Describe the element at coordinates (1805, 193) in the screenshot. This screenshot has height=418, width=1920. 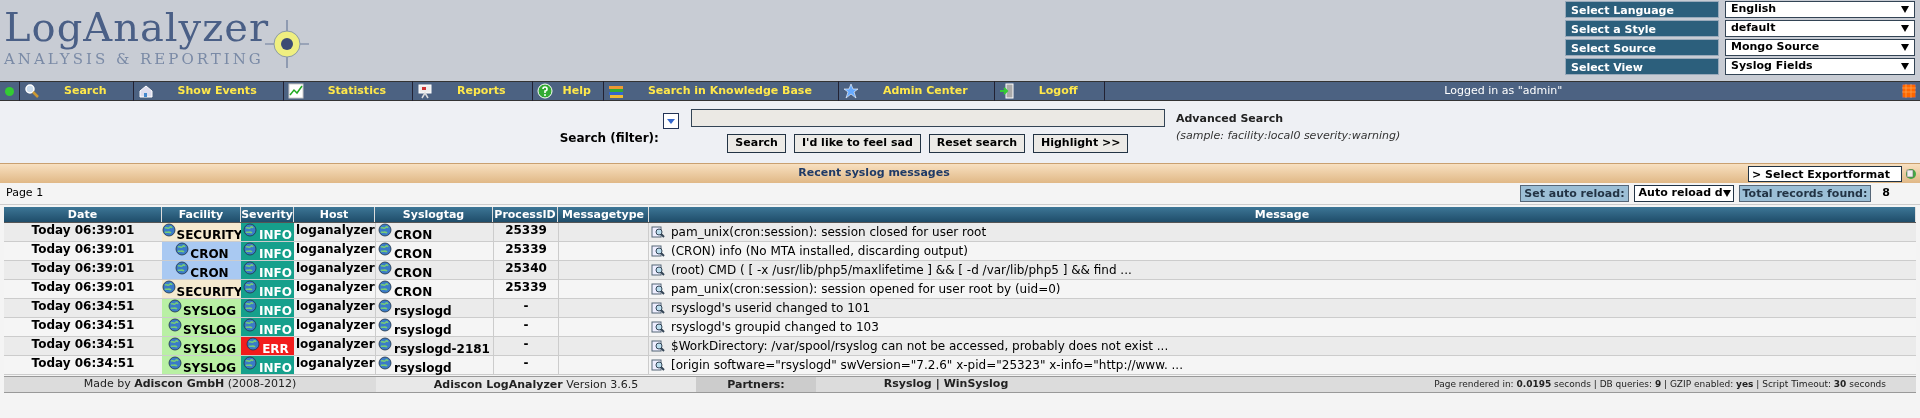
I see `total-records-label: Total records found:` at that location.